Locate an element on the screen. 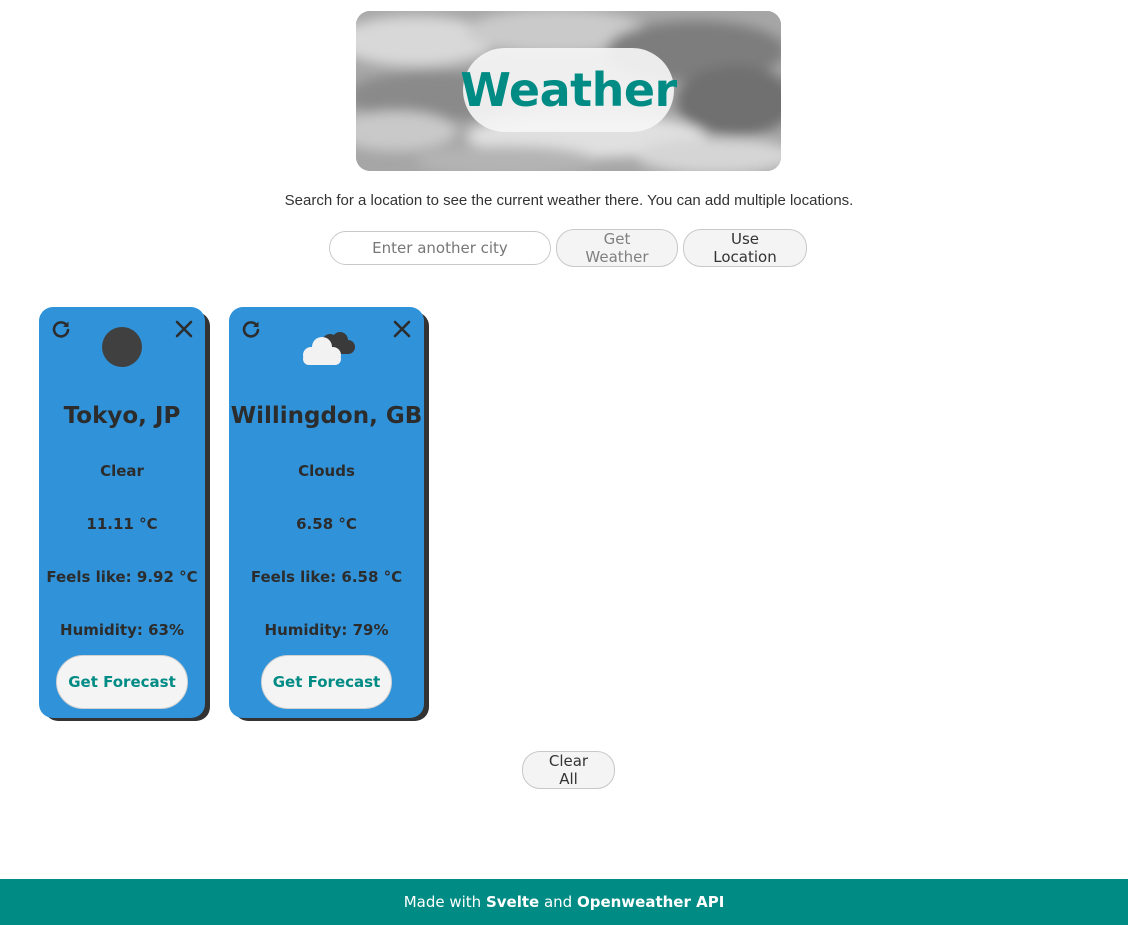 This screenshot has height=925, width=1128. weather-condition: Clear is located at coordinates (122, 471).